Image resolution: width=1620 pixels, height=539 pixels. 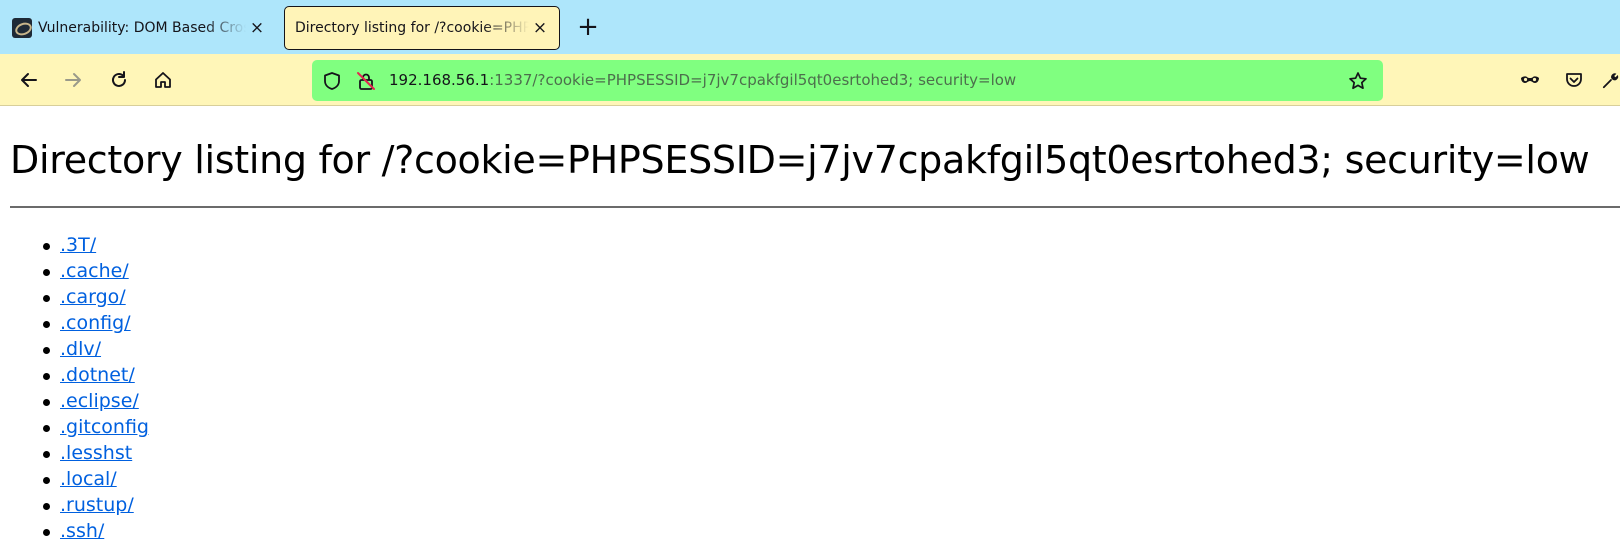 I want to click on tracking-protection-button, so click(x=332, y=81).